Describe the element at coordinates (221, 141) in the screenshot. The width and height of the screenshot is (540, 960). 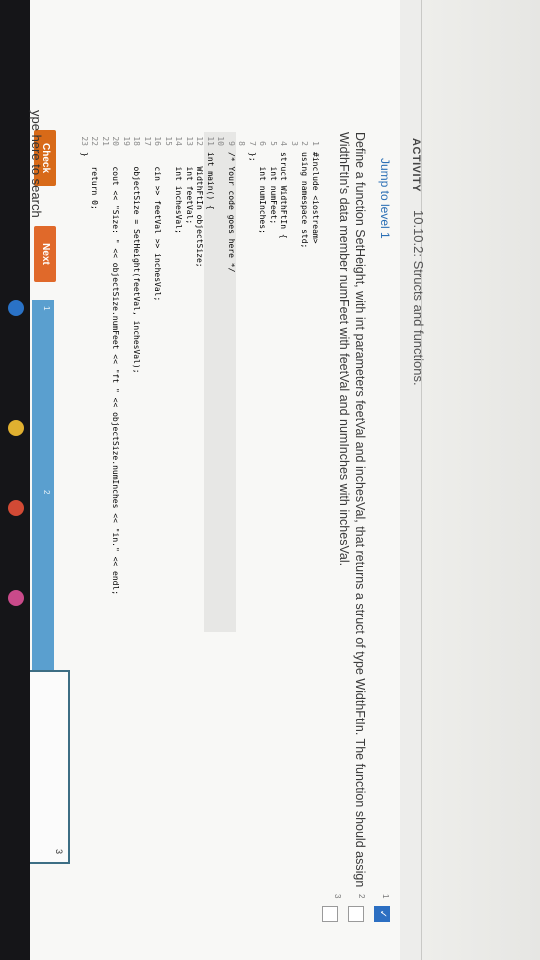
I see `line-number: 10` at that location.